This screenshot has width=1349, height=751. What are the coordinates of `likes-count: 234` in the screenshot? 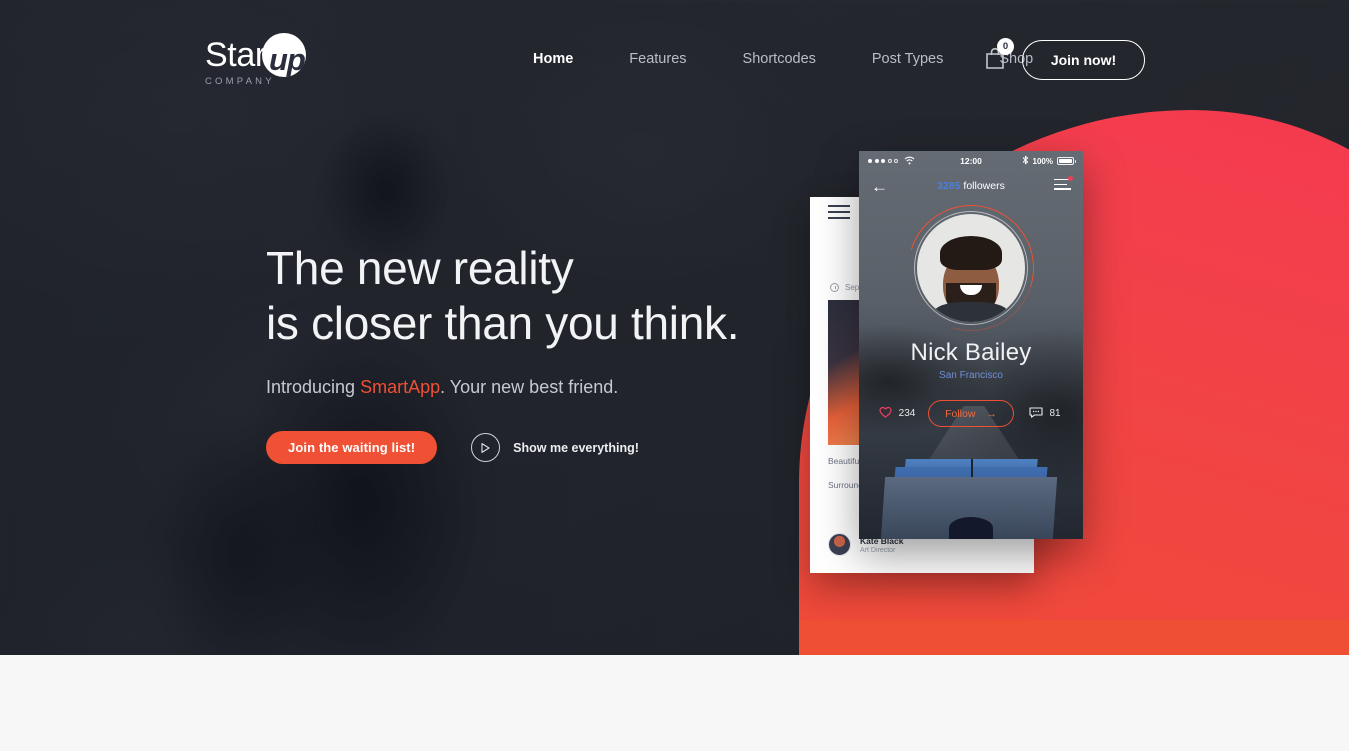 It's located at (907, 413).